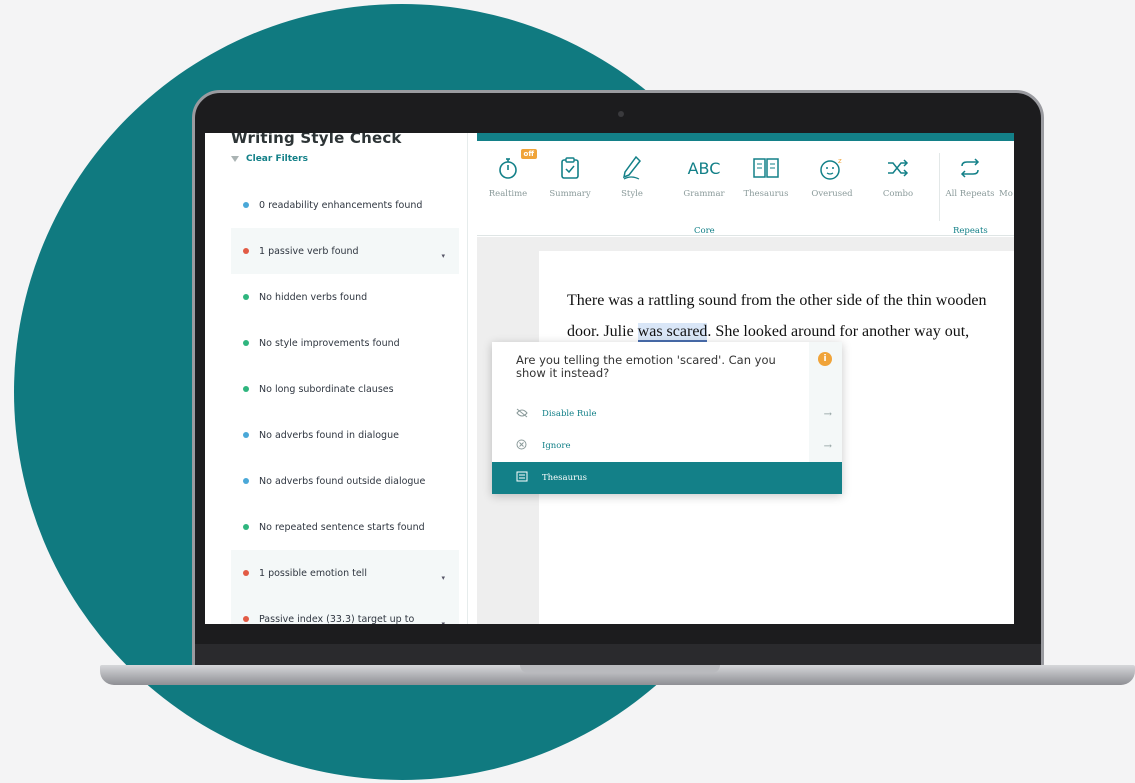 This screenshot has height=783, width=1135. I want to click on ignore-label: Ignore, so click(556, 446).